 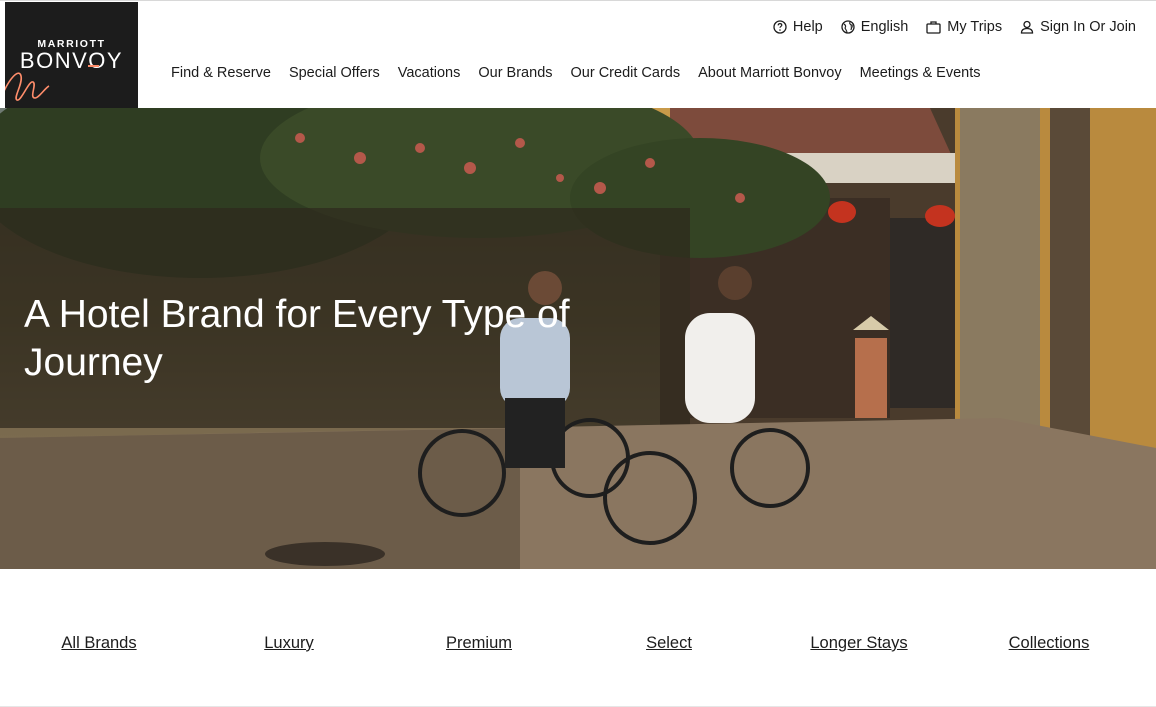 I want to click on language-selector: English, so click(x=875, y=27).